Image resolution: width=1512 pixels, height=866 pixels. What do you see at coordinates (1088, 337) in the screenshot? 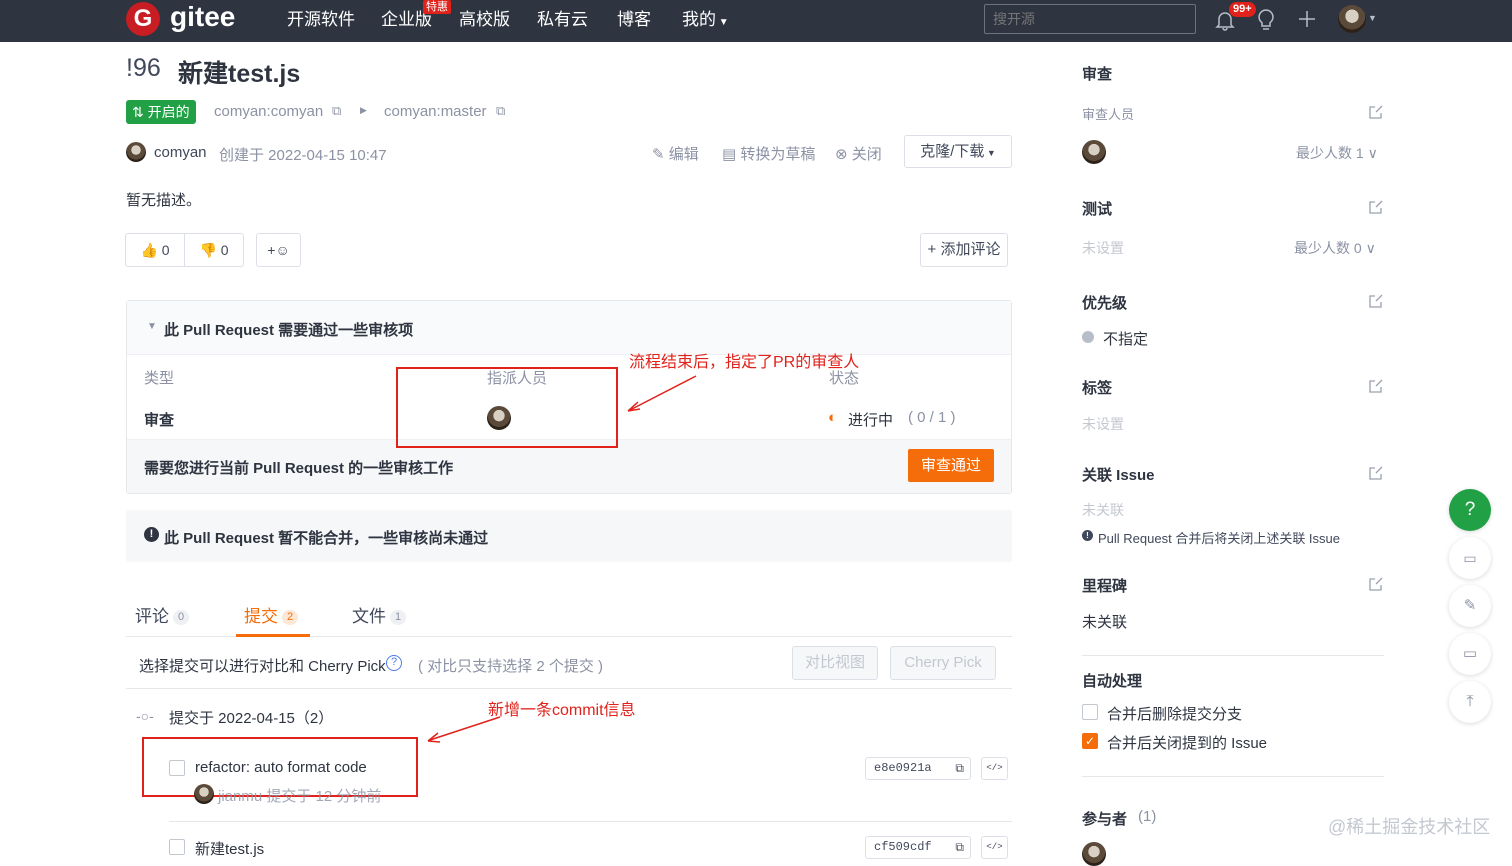
I see `priority-dot-icon` at bounding box center [1088, 337].